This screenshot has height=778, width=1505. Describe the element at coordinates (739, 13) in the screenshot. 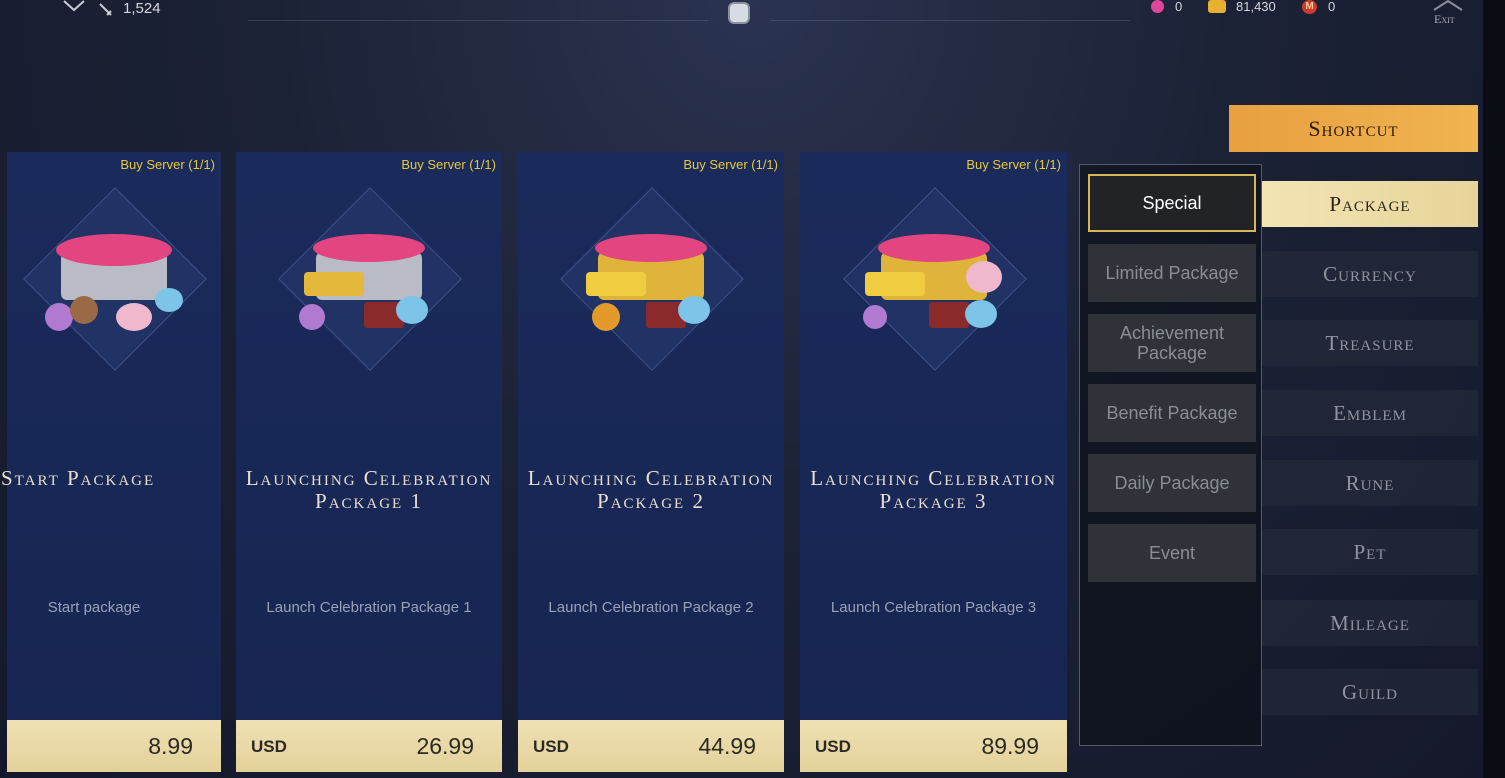

I see `emblem-icon` at that location.